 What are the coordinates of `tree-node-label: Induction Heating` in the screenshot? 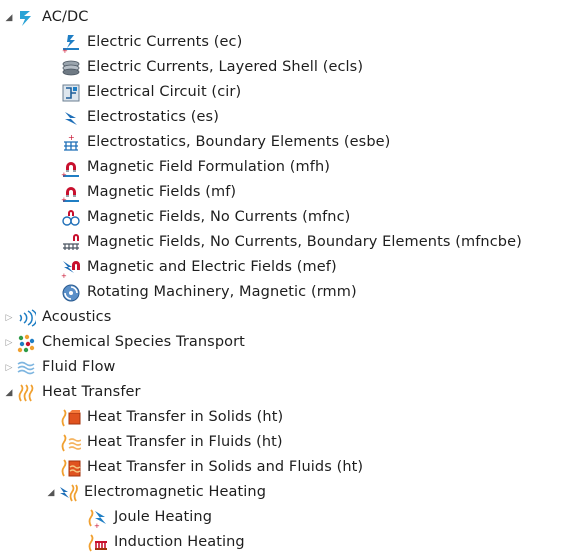 It's located at (179, 542).